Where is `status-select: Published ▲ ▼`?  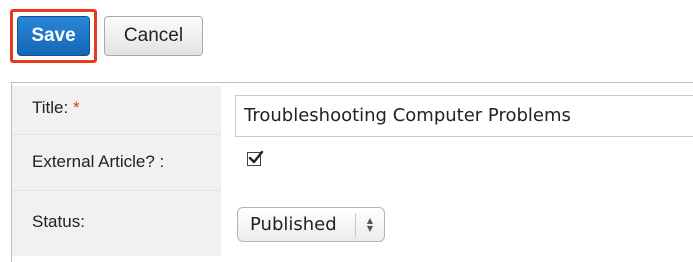 status-select: Published ▲ ▼ is located at coordinates (311, 224).